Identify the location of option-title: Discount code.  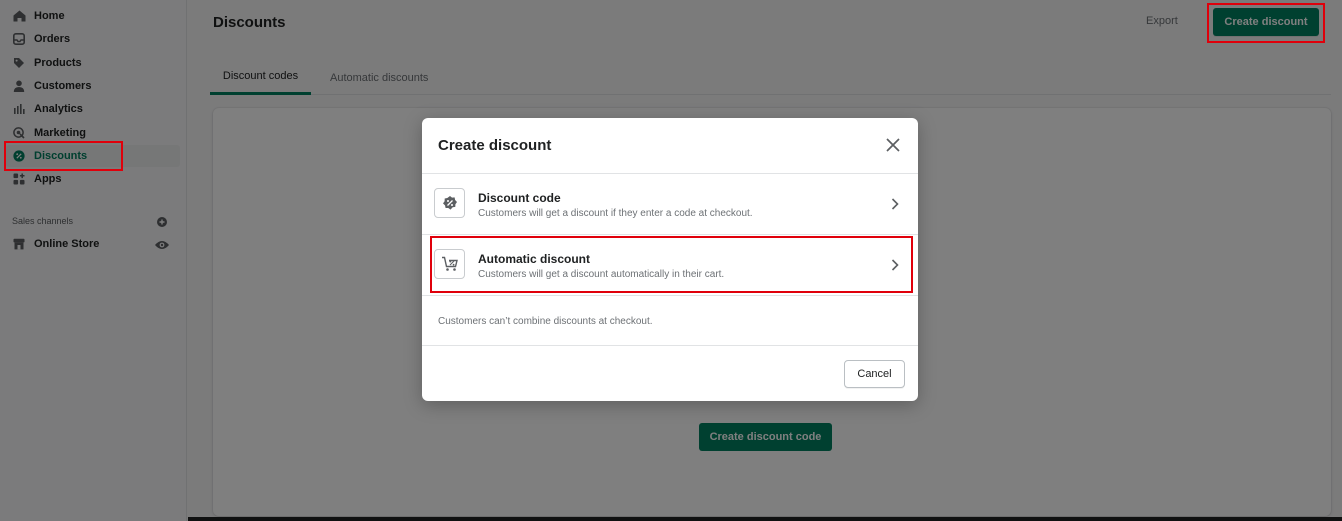
(519, 198).